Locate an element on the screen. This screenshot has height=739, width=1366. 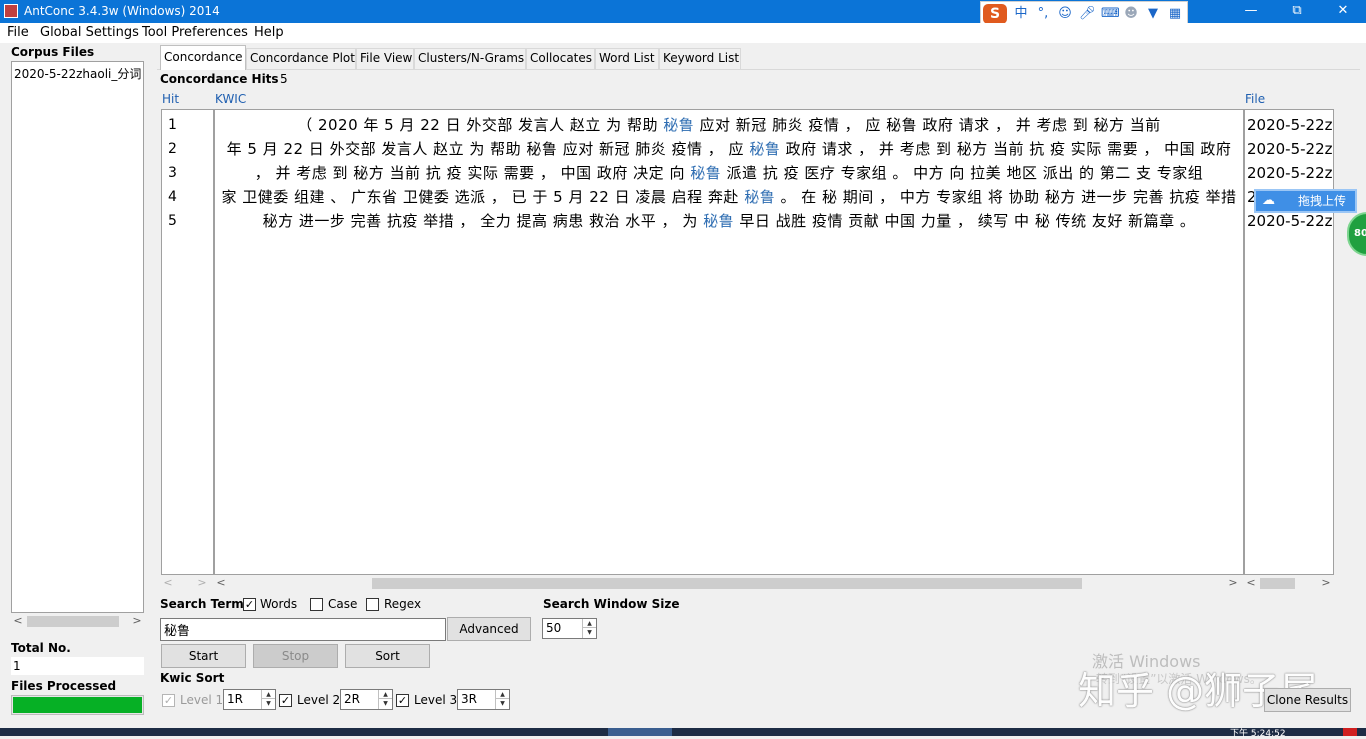
microphone-icon: 🎤︎ is located at coordinates (1087, 14).